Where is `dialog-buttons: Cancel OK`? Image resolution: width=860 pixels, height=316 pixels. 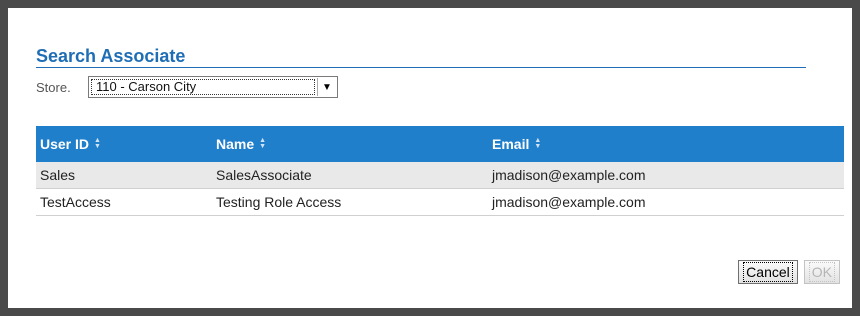 dialog-buttons: Cancel OK is located at coordinates (789, 272).